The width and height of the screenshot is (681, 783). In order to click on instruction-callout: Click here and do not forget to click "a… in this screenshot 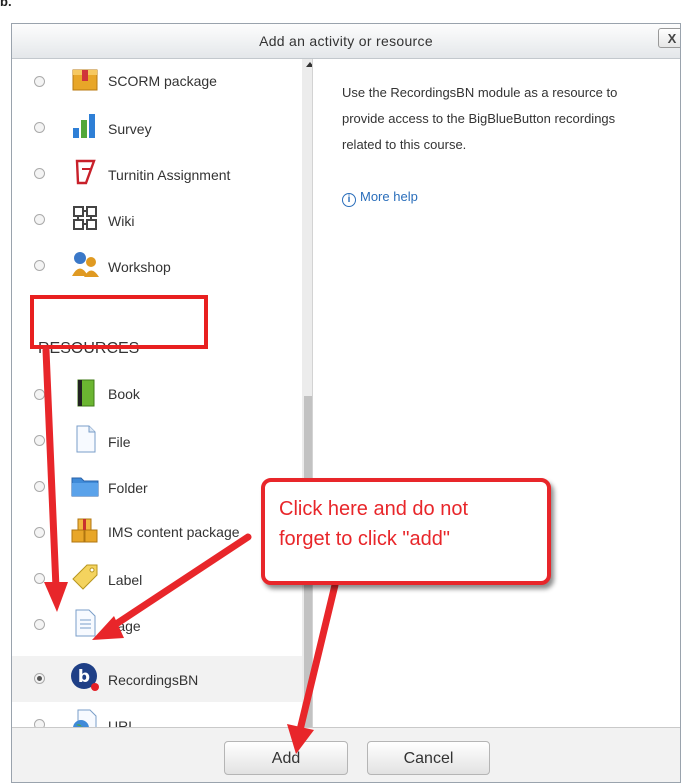, I will do `click(406, 531)`.